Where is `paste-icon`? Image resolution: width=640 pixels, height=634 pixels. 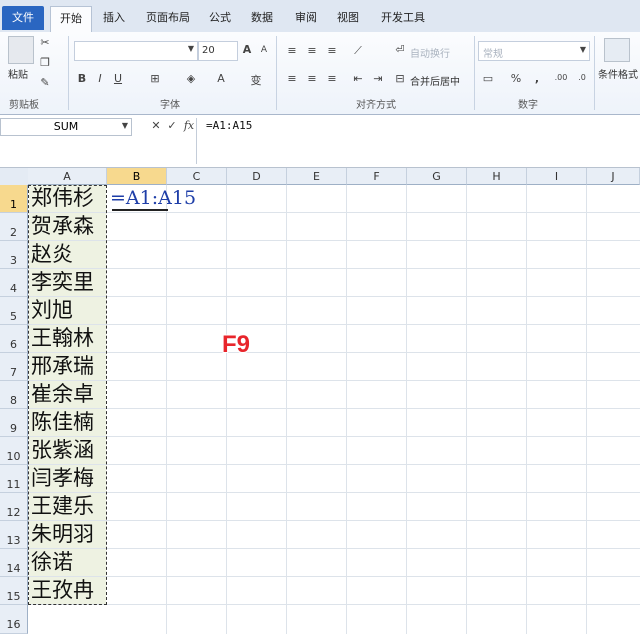
paste-icon is located at coordinates (21, 50).